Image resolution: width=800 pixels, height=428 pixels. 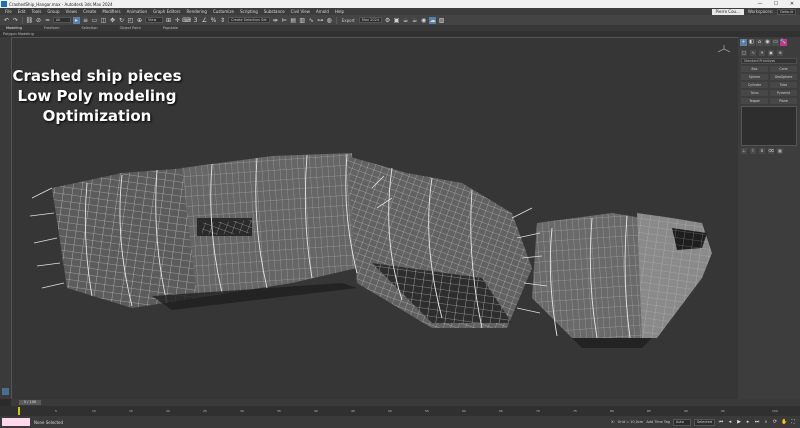 I want to click on window-crossing-icon: ◫, so click(x=103, y=20).